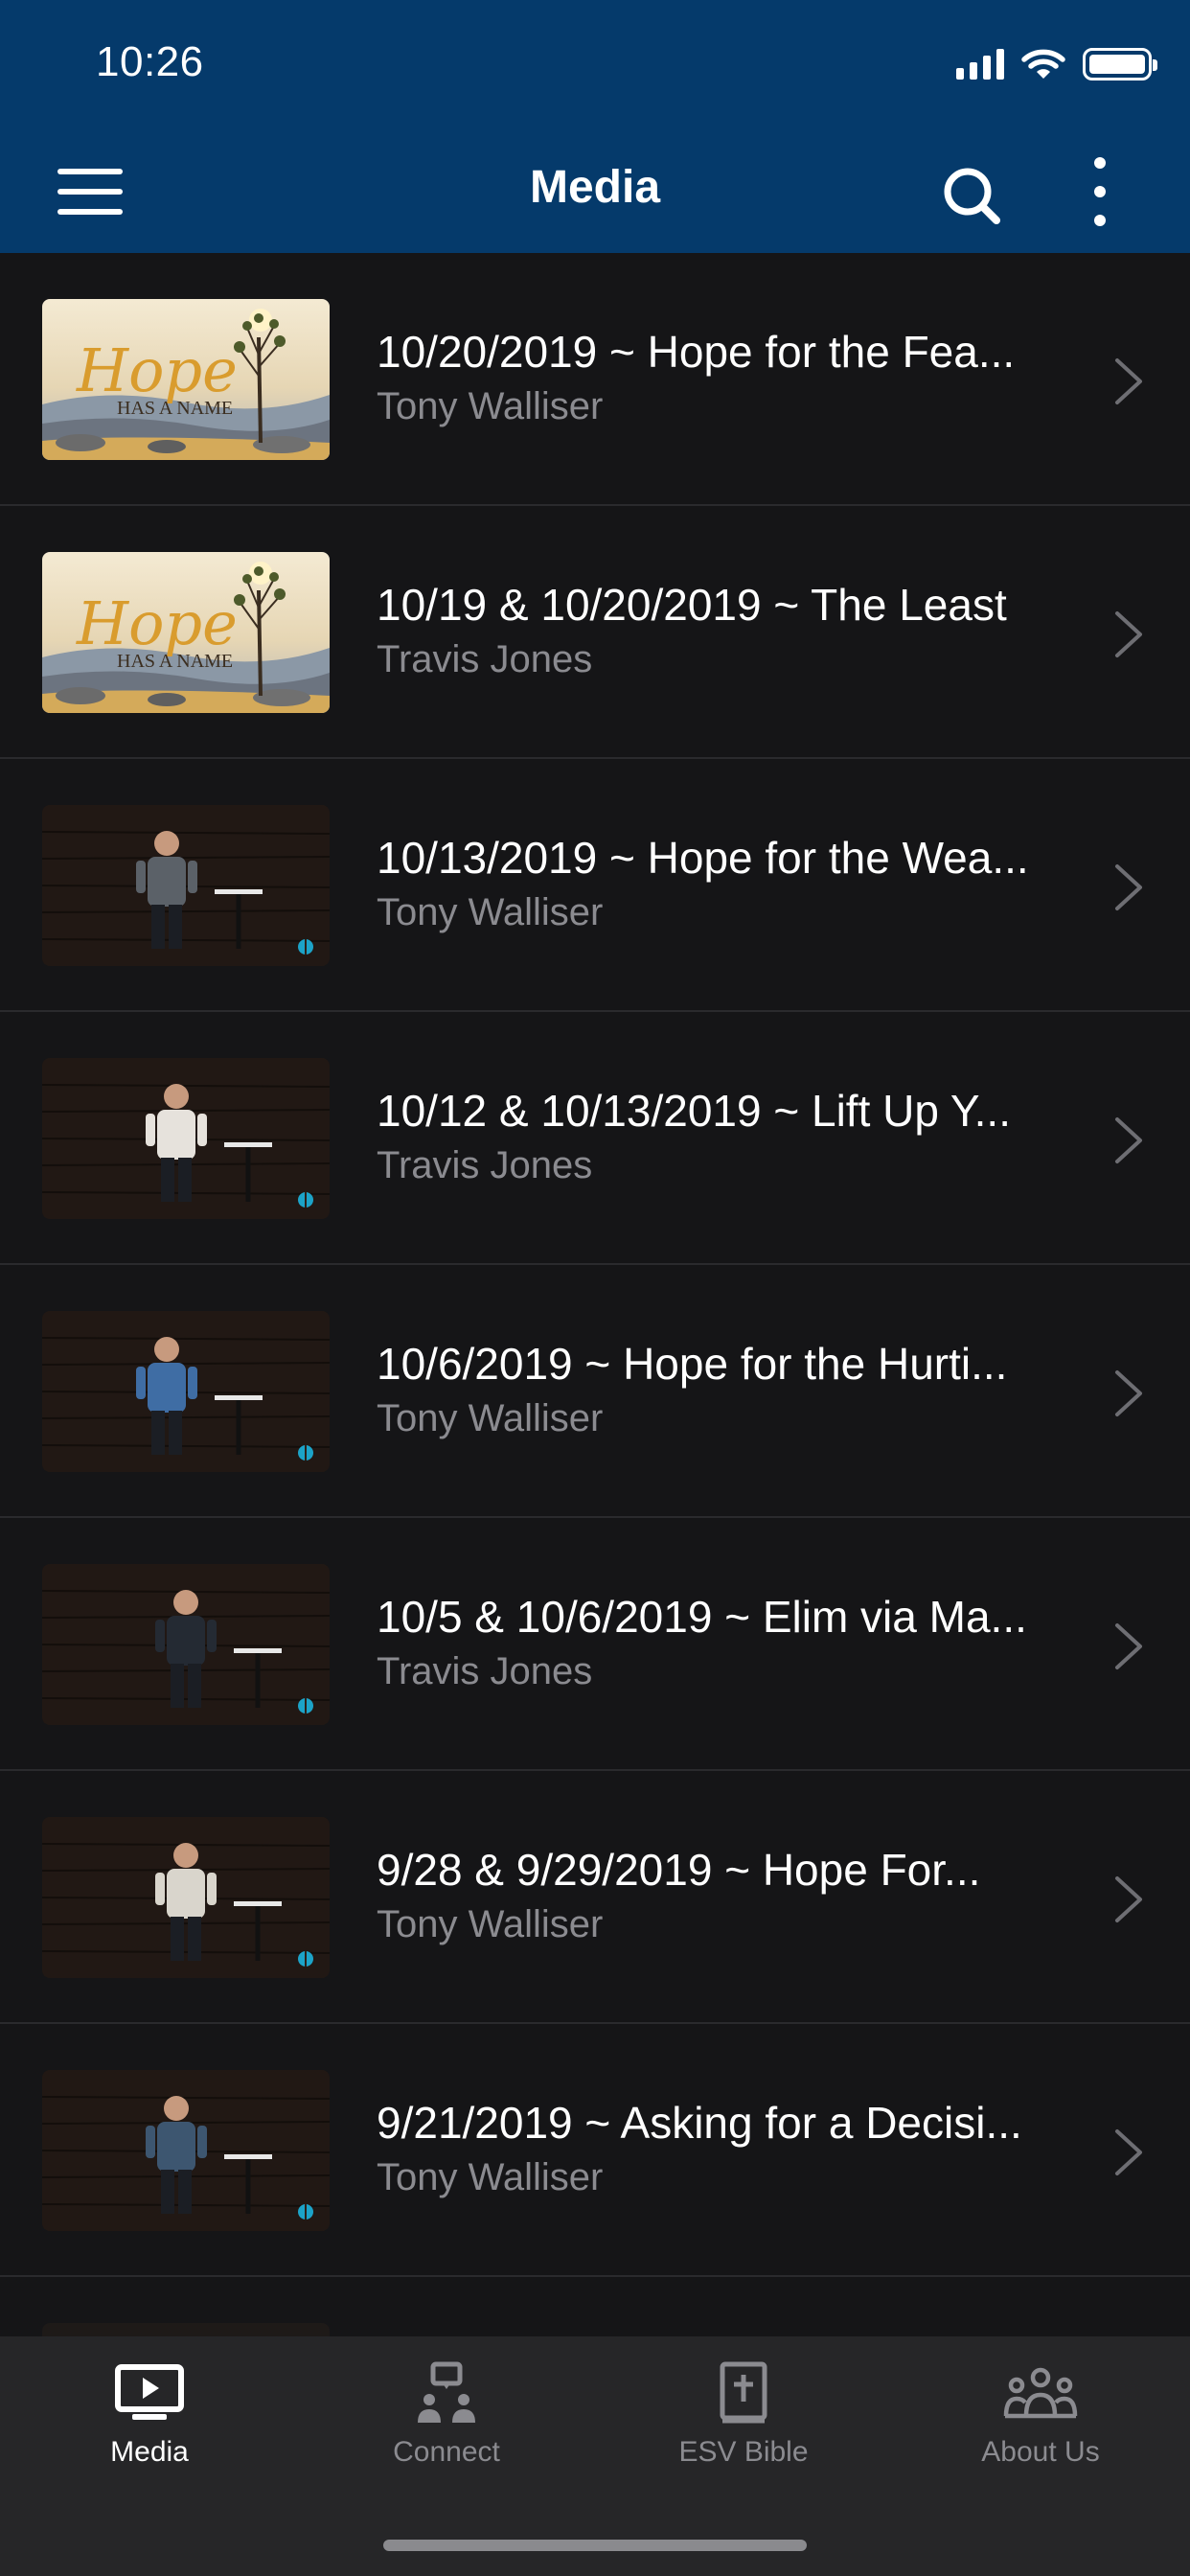  Describe the element at coordinates (1040, 2452) in the screenshot. I see `tab-label: About Us` at that location.